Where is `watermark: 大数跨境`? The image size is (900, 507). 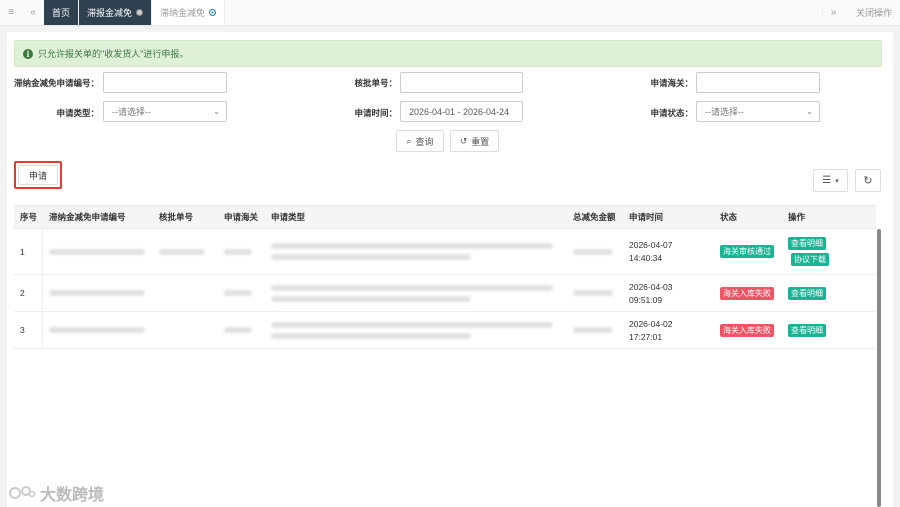
watermark: 大数跨境 is located at coordinates (56, 493).